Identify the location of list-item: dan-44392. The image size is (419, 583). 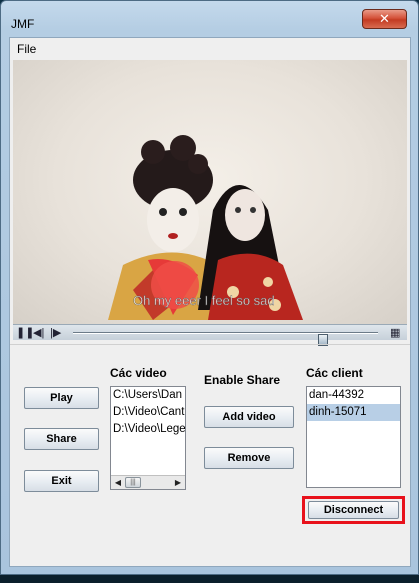
(353, 395).